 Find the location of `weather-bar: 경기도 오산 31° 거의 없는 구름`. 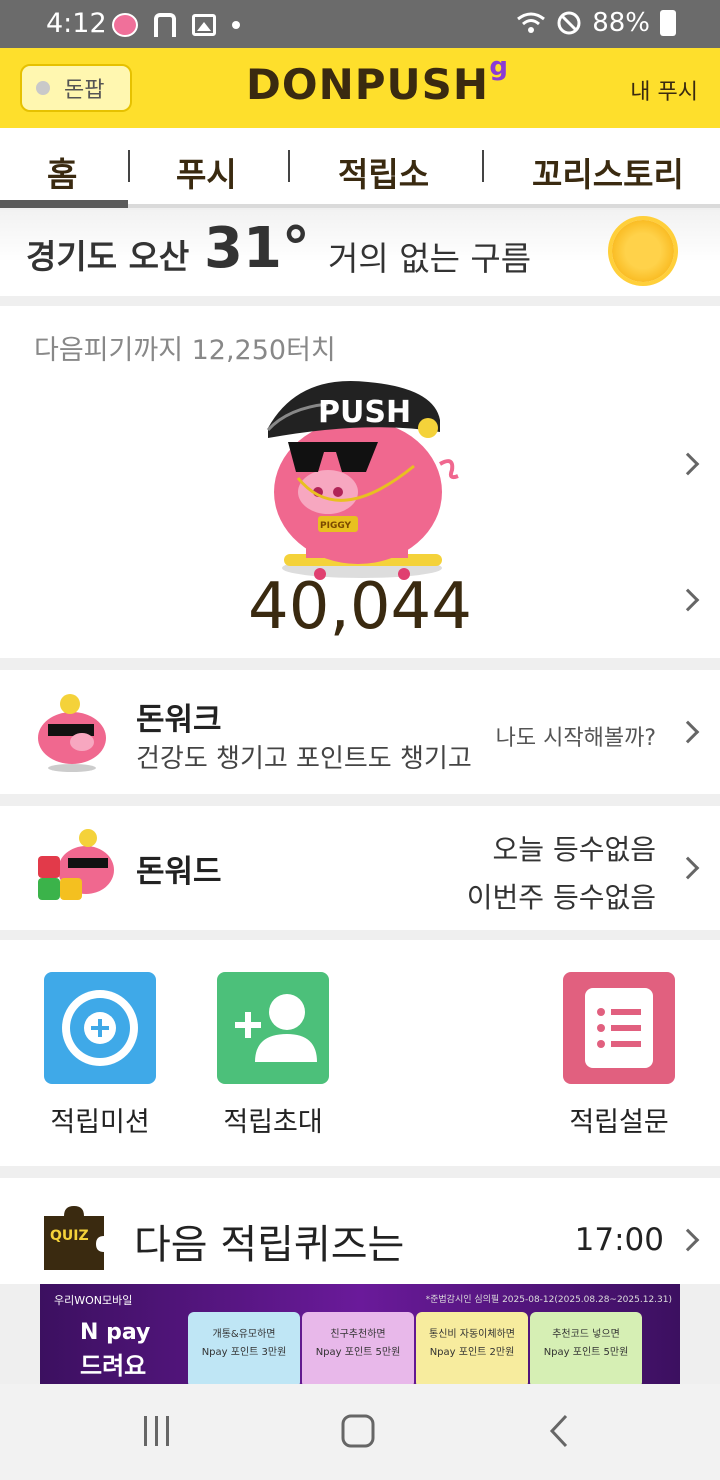

weather-bar: 경기도 오산 31° 거의 없는 구름 is located at coordinates (360, 253).